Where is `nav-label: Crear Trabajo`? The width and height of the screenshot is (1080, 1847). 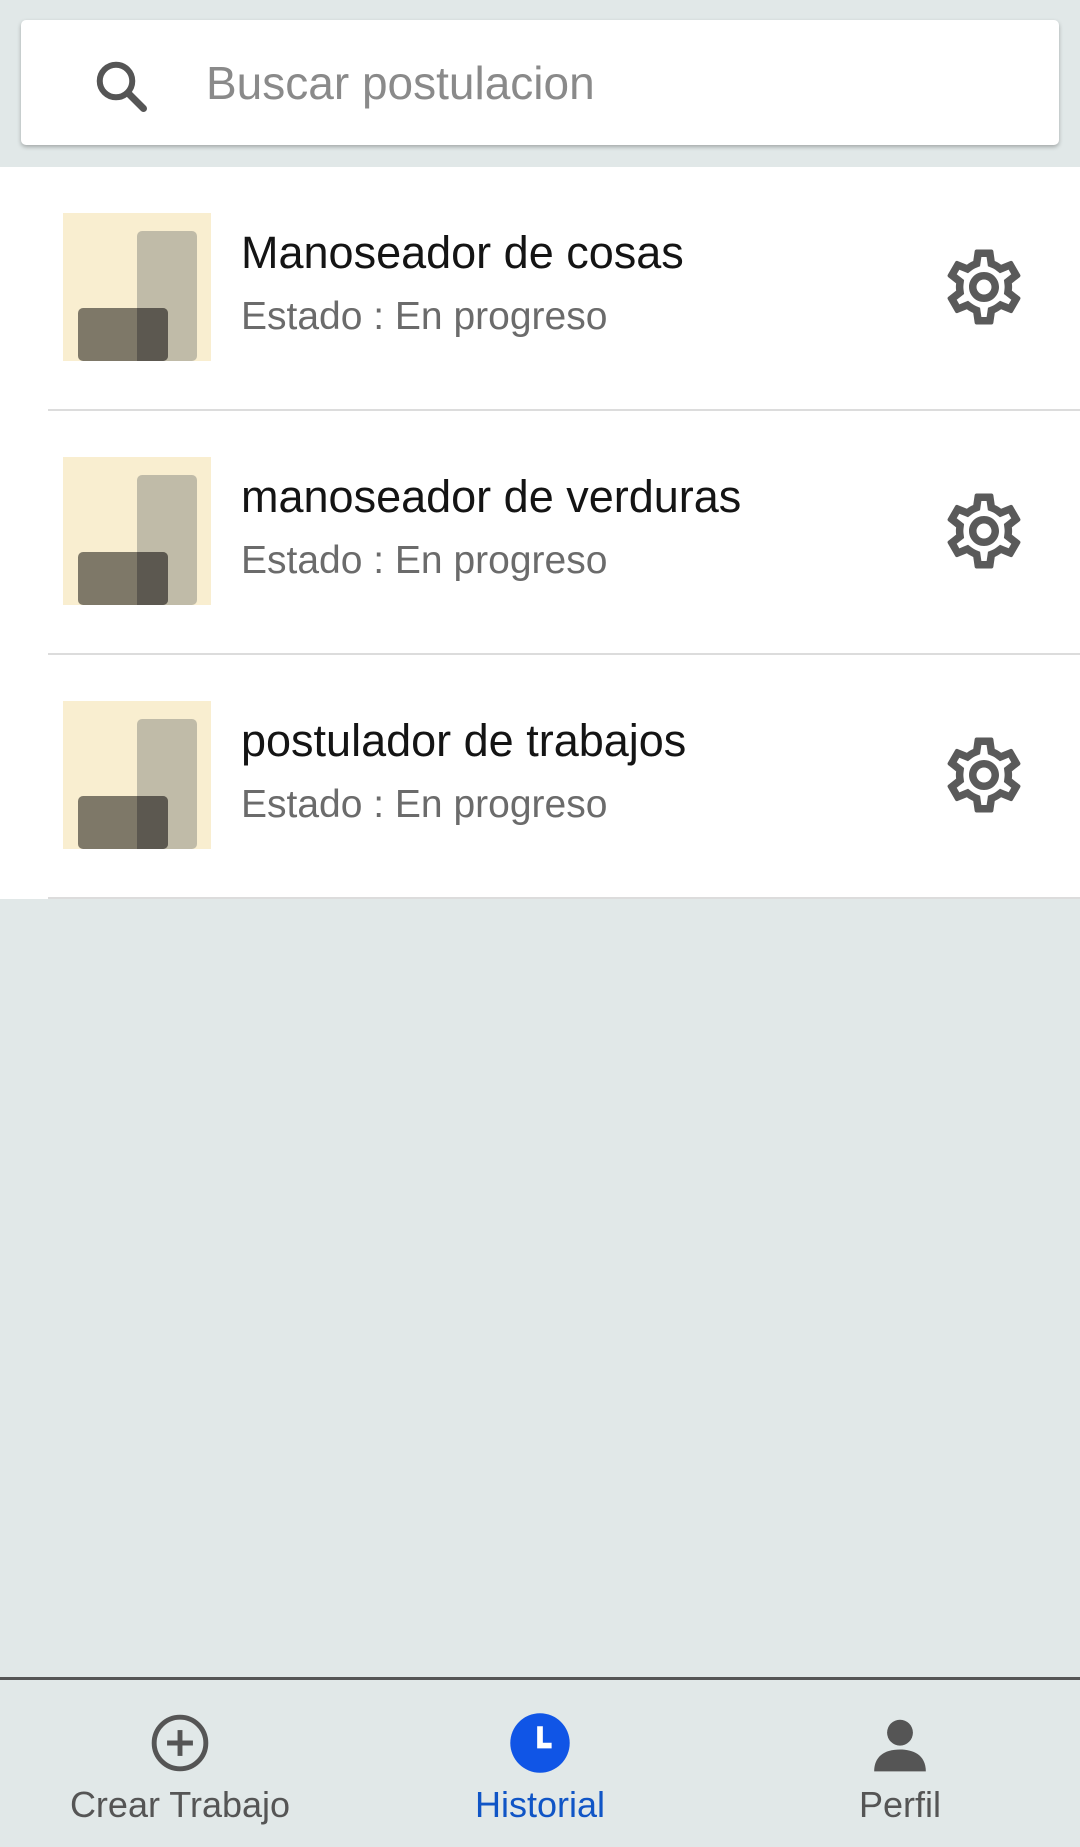
nav-label: Crear Trabajo is located at coordinates (180, 1804).